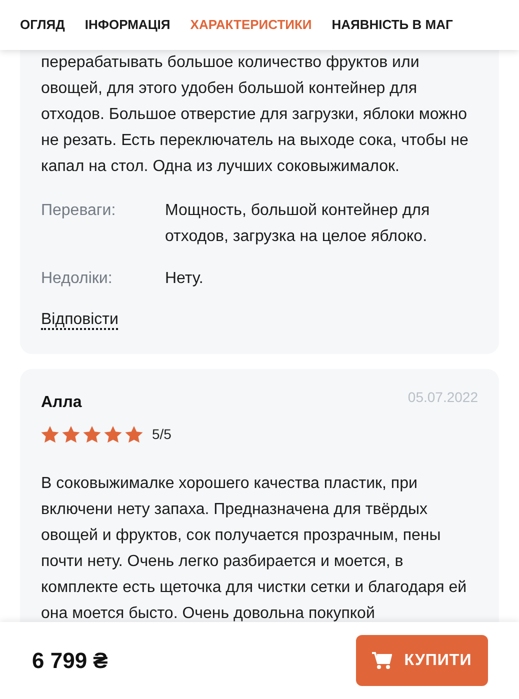 The height and width of the screenshot is (699, 519). What do you see at coordinates (42, 25) in the screenshot?
I see `tab: ОГЛЯД` at bounding box center [42, 25].